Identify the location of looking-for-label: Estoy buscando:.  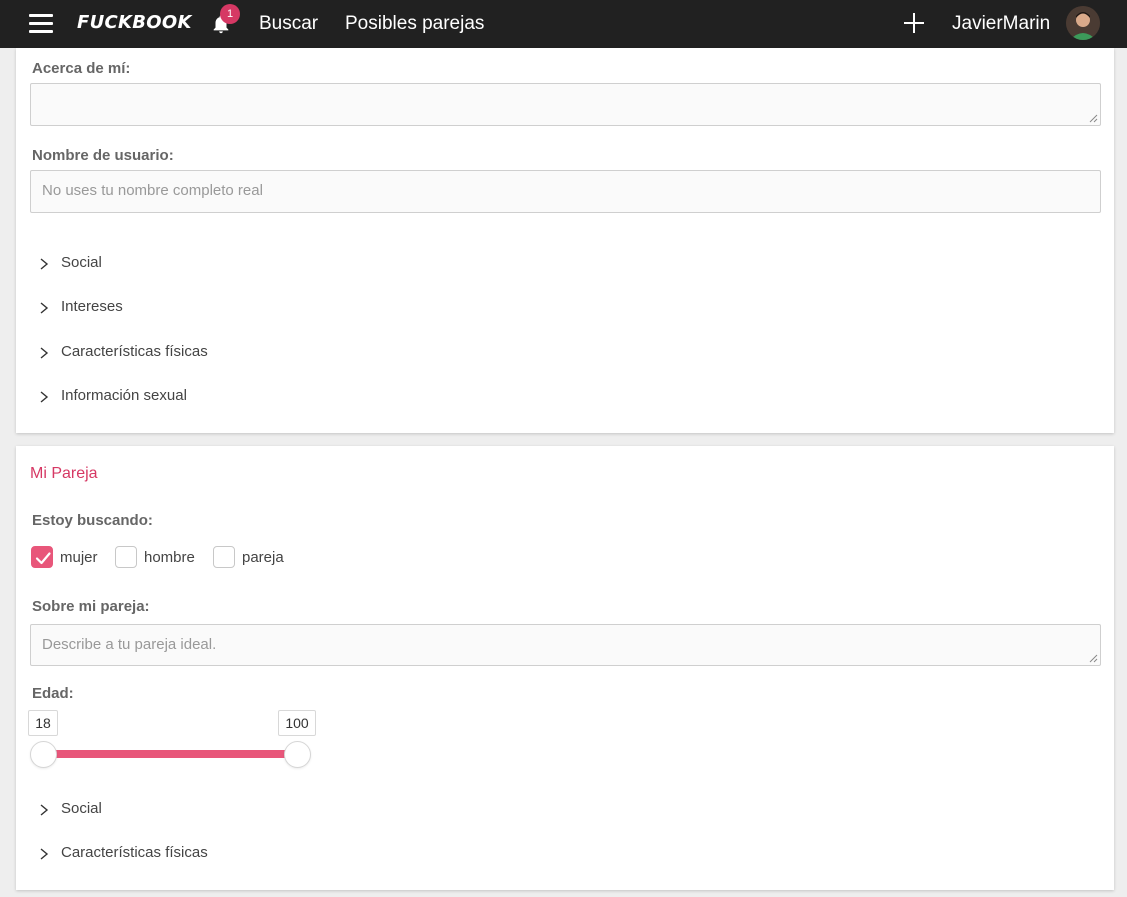
(92, 520).